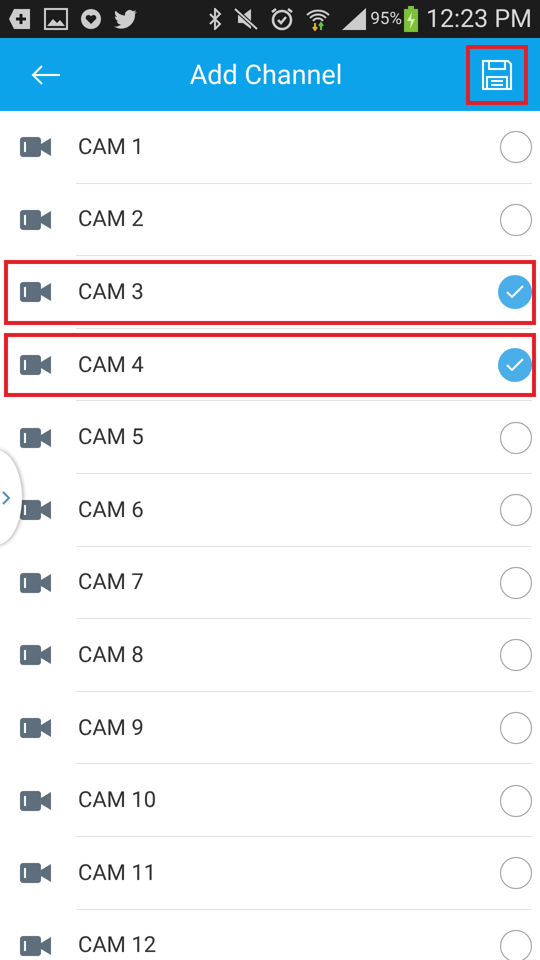 This screenshot has width=540, height=960. What do you see at coordinates (288, 292) in the screenshot?
I see `channel-name: CAM 3` at bounding box center [288, 292].